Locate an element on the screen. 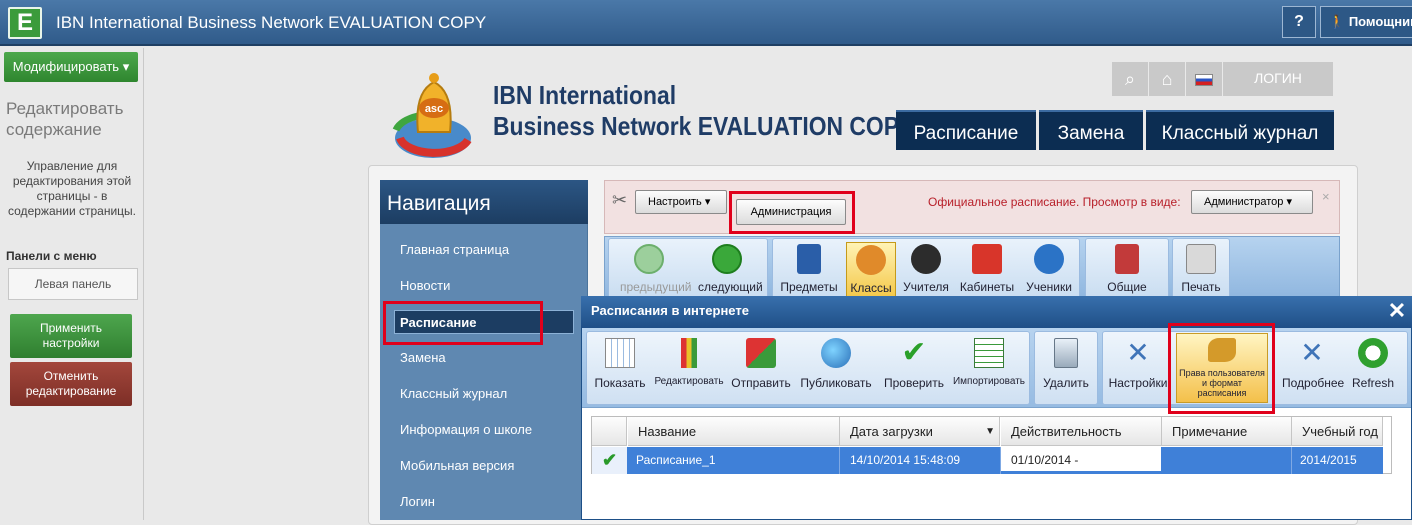 The width and height of the screenshot is (1412, 525). login-button: ЛОГИН is located at coordinates (1278, 79).